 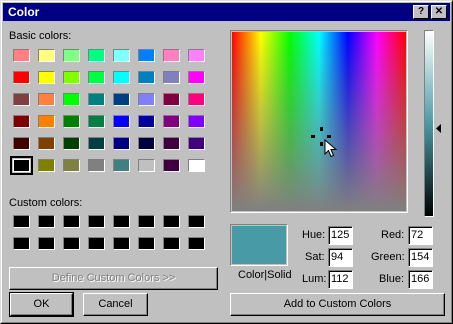 I want to click on close-button: ✕, so click(x=439, y=12).